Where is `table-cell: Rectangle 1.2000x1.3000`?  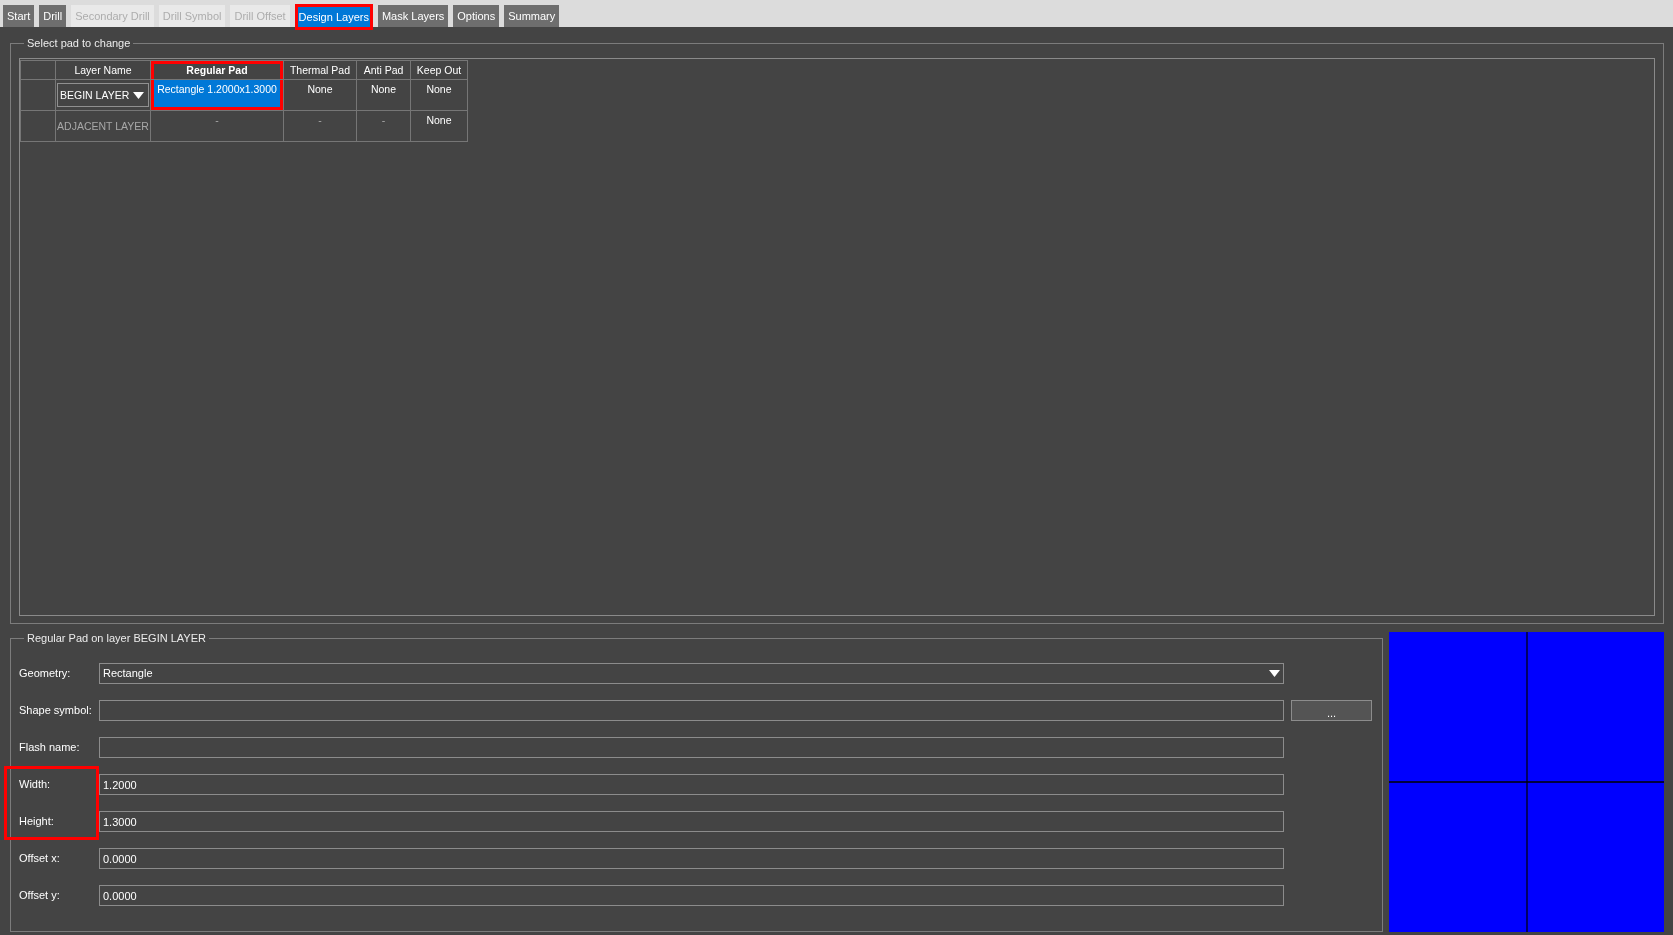 table-cell: Rectangle 1.2000x1.3000 is located at coordinates (217, 95).